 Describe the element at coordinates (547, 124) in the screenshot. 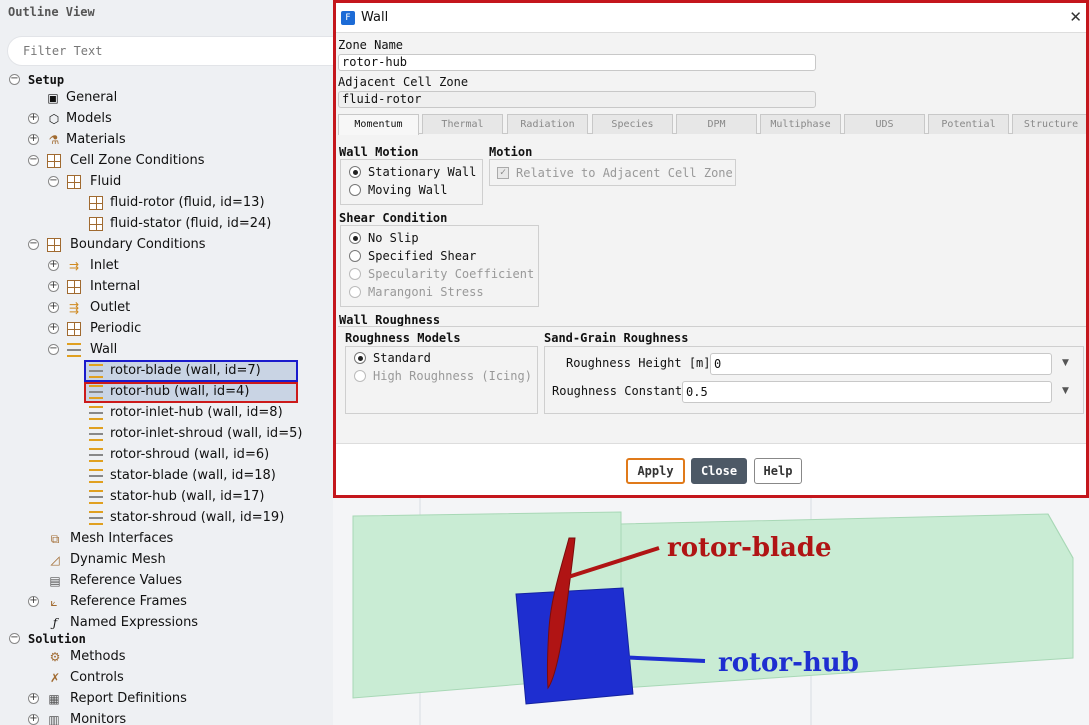

I see `tab-radiation: Radiation` at that location.